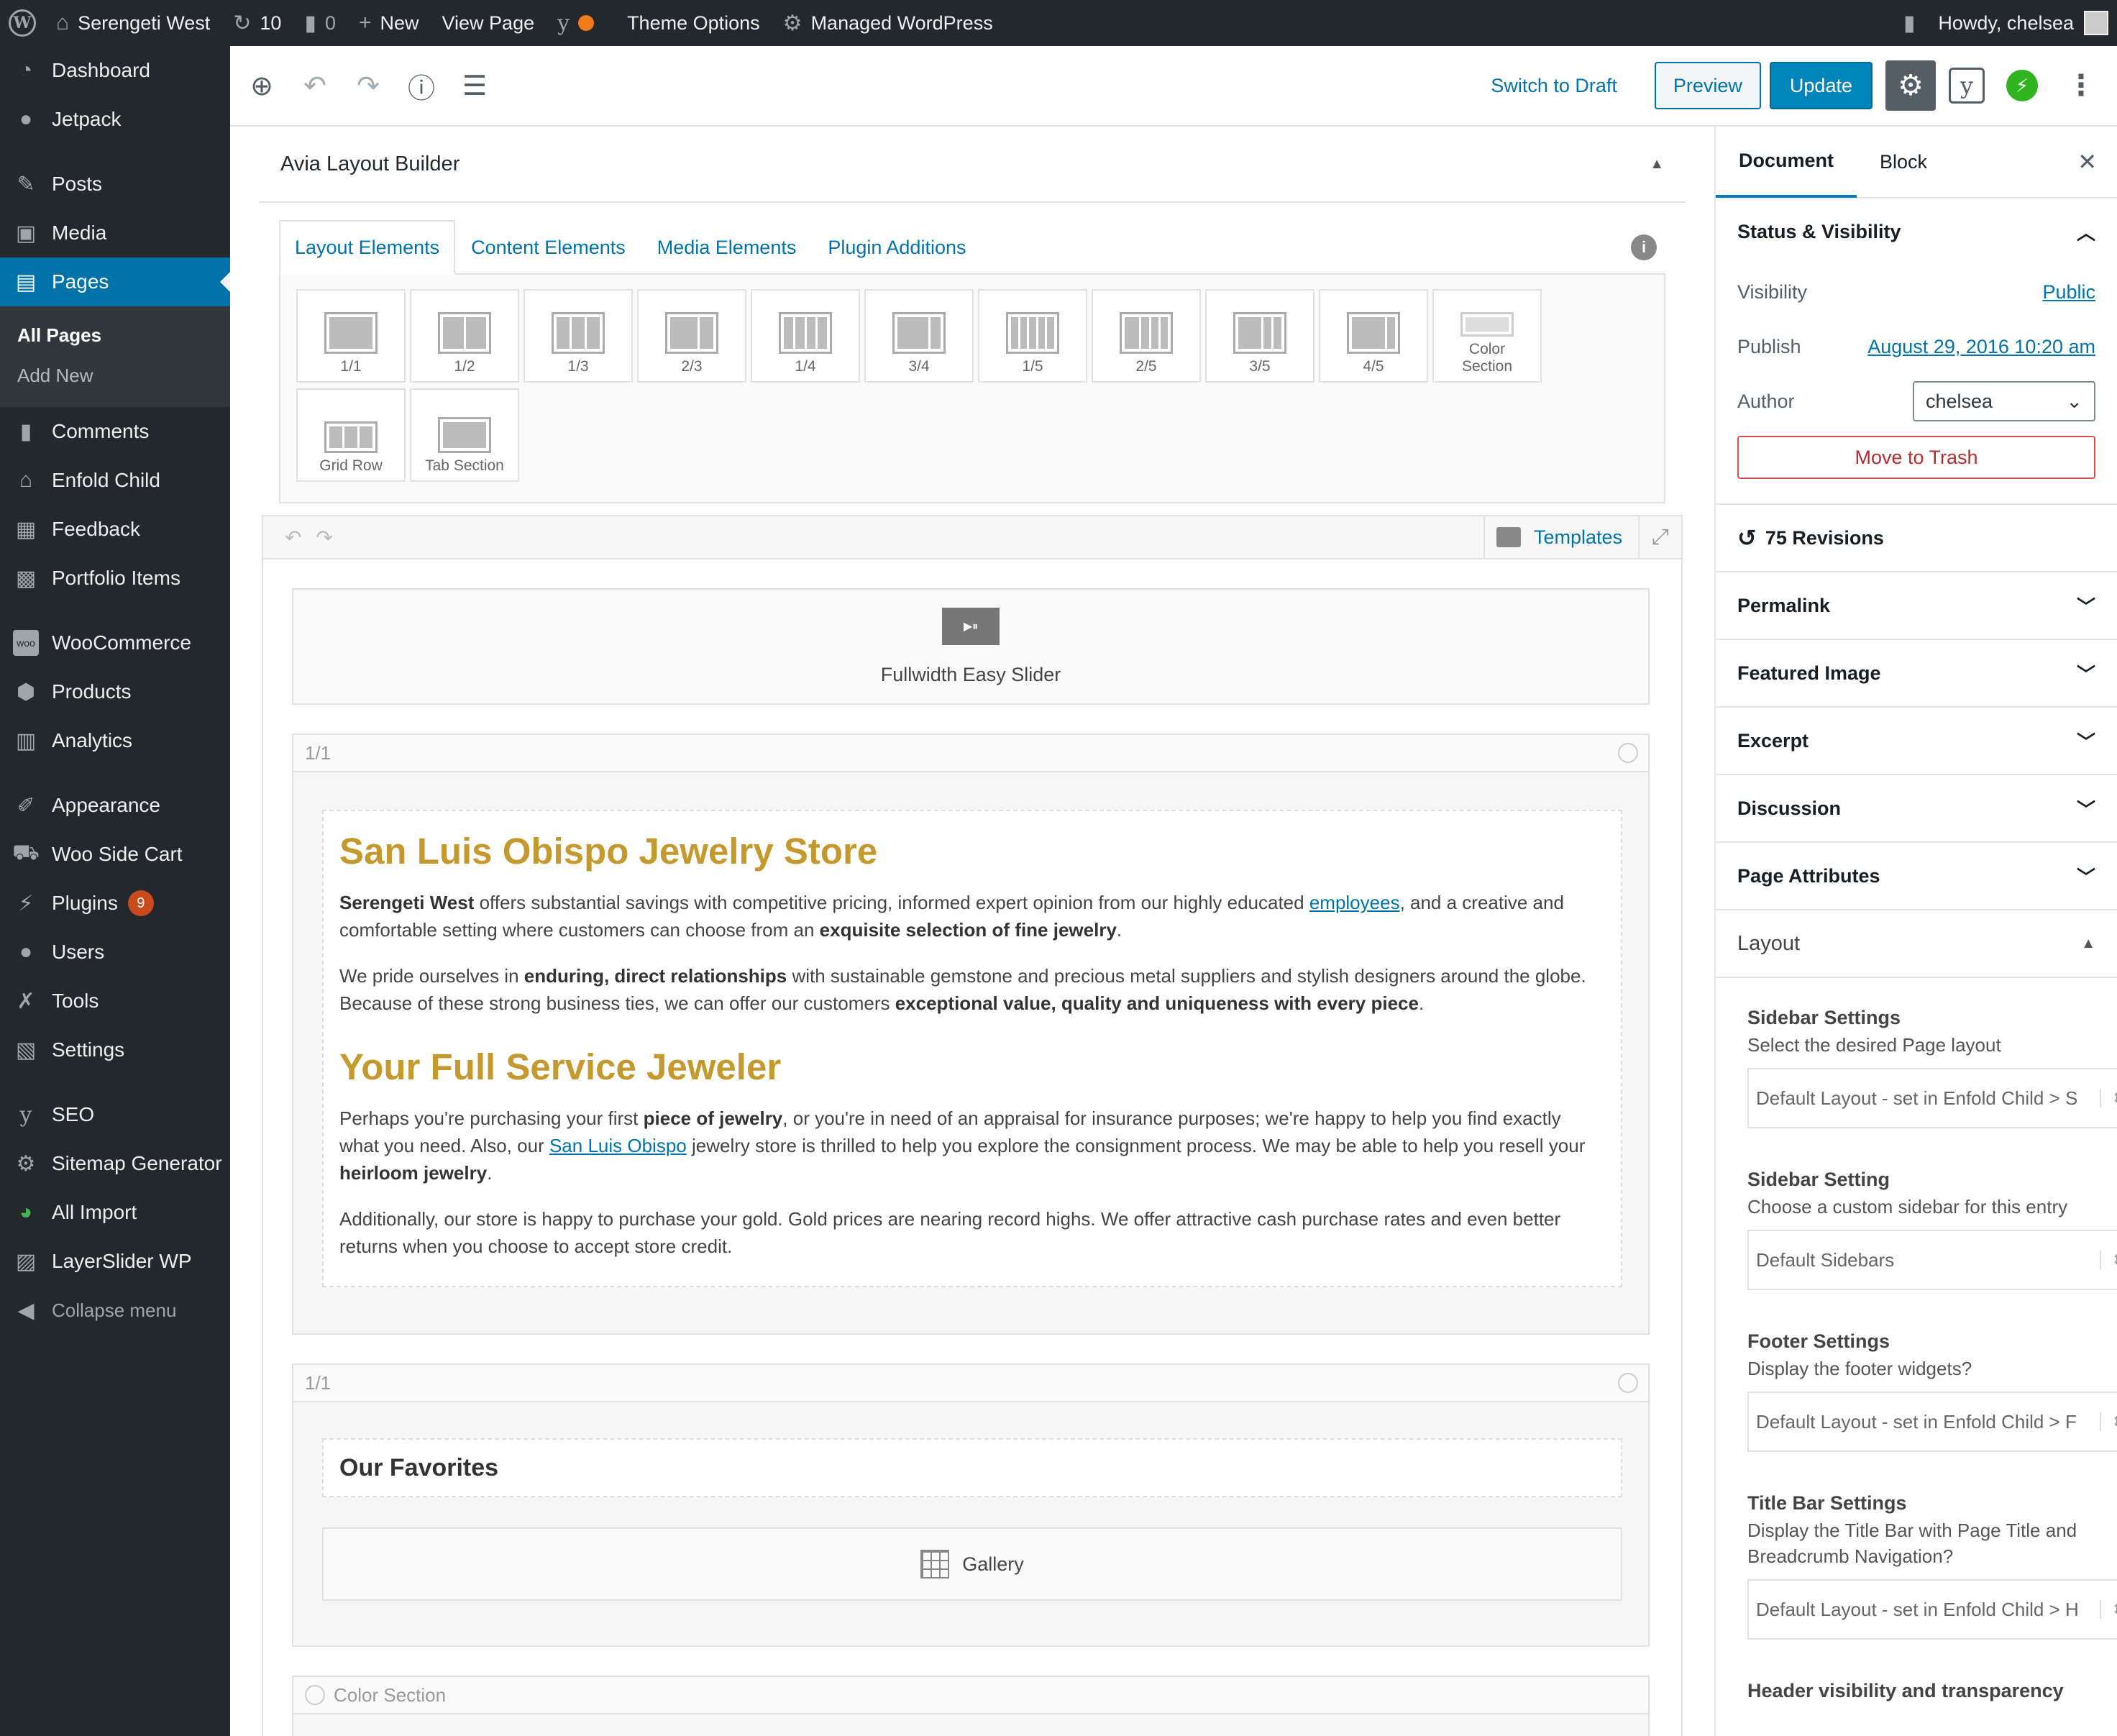  What do you see at coordinates (578, 336) in the screenshot?
I see `element-1-3: 1/3` at bounding box center [578, 336].